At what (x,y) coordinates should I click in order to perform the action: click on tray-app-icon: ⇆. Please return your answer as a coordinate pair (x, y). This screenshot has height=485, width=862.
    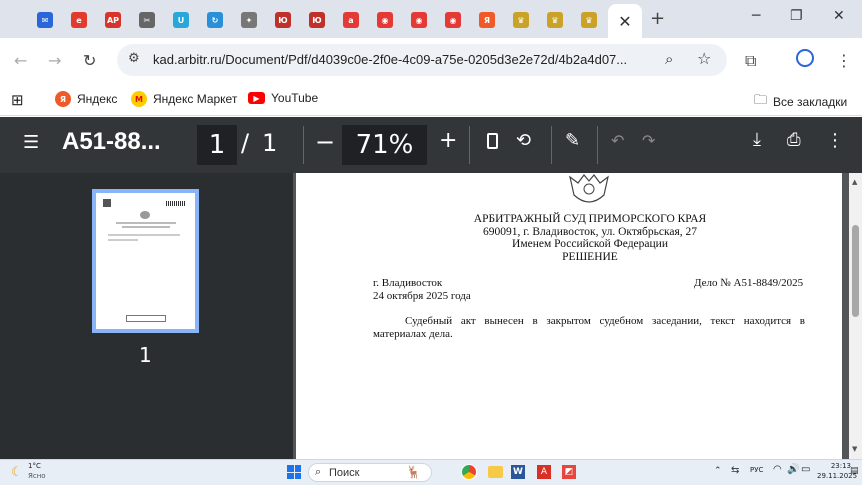
    Looking at the image, I should click on (735, 470).